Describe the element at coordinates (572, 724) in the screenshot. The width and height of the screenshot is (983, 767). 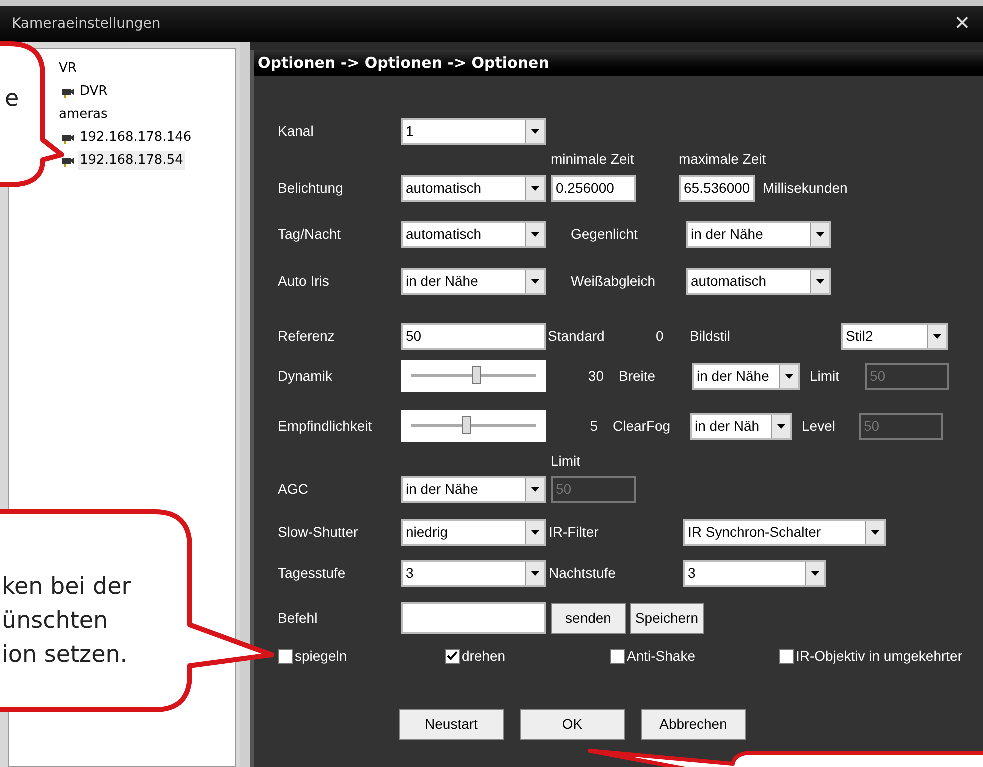
I see `dialog-button: OK` at that location.